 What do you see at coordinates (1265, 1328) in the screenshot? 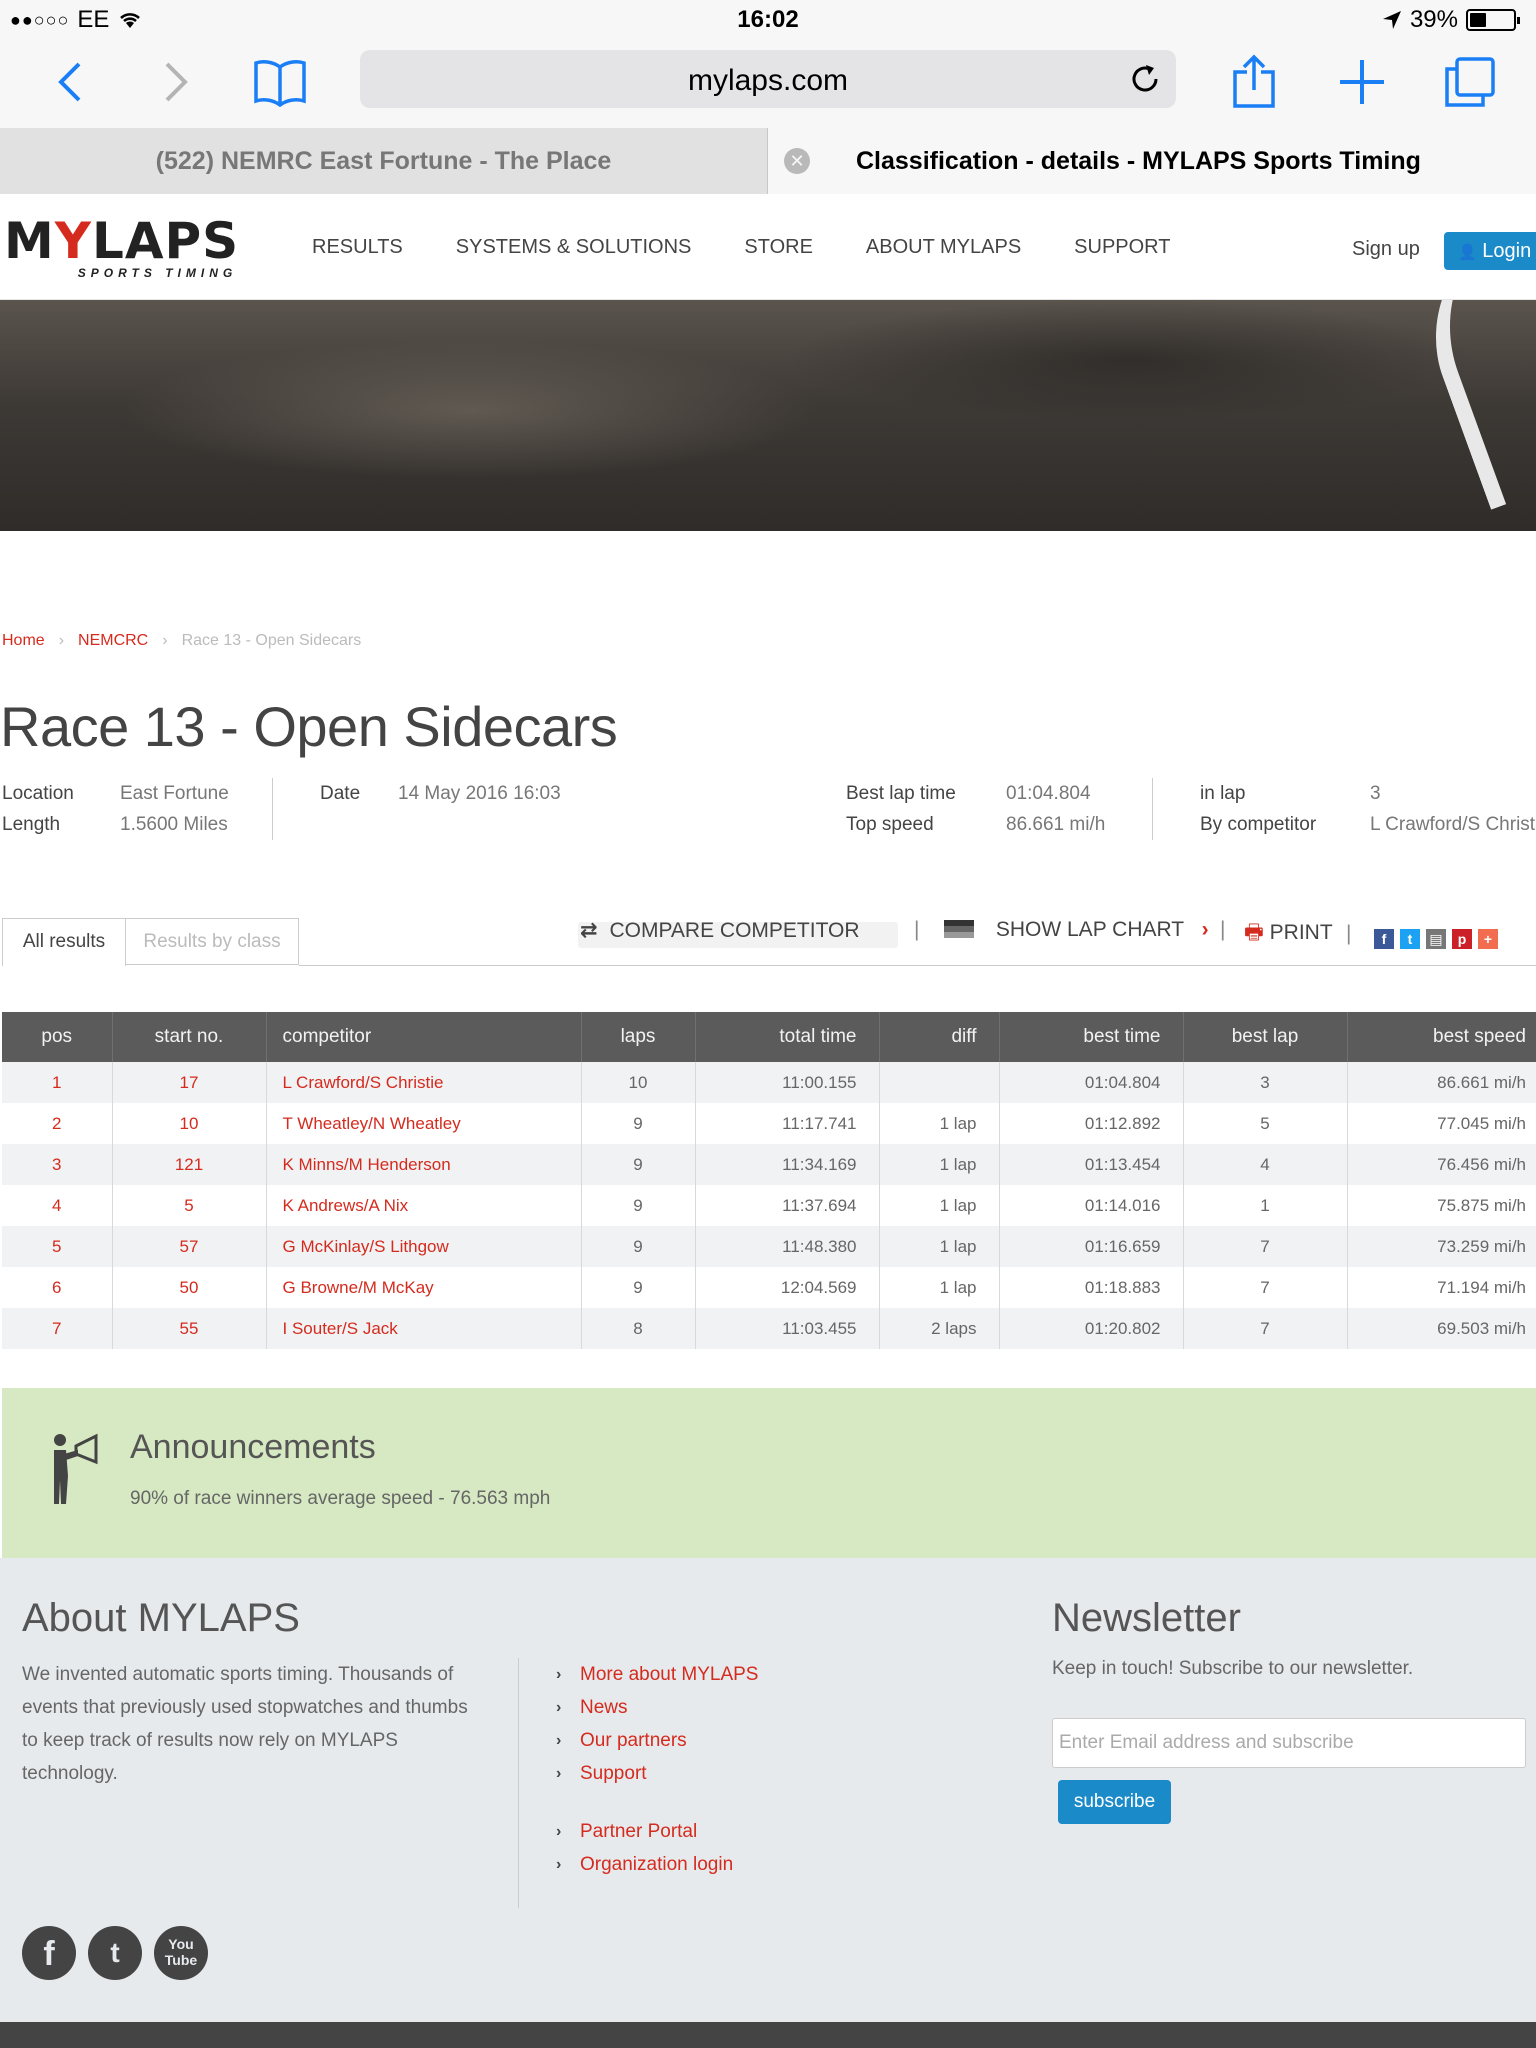
I see `cell-best-lap: 7` at bounding box center [1265, 1328].